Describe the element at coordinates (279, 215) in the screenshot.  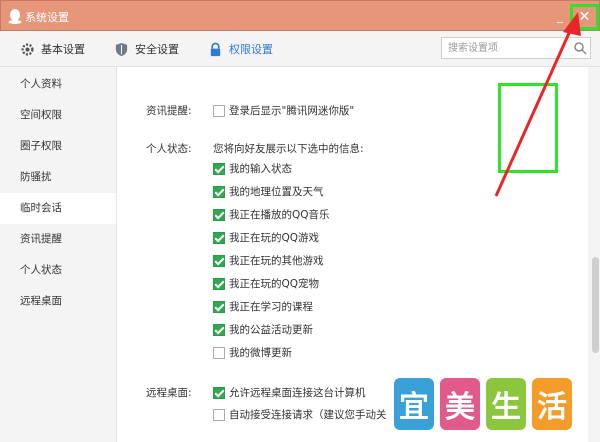
I see `option-text: 我正在播放的QQ音乐` at that location.